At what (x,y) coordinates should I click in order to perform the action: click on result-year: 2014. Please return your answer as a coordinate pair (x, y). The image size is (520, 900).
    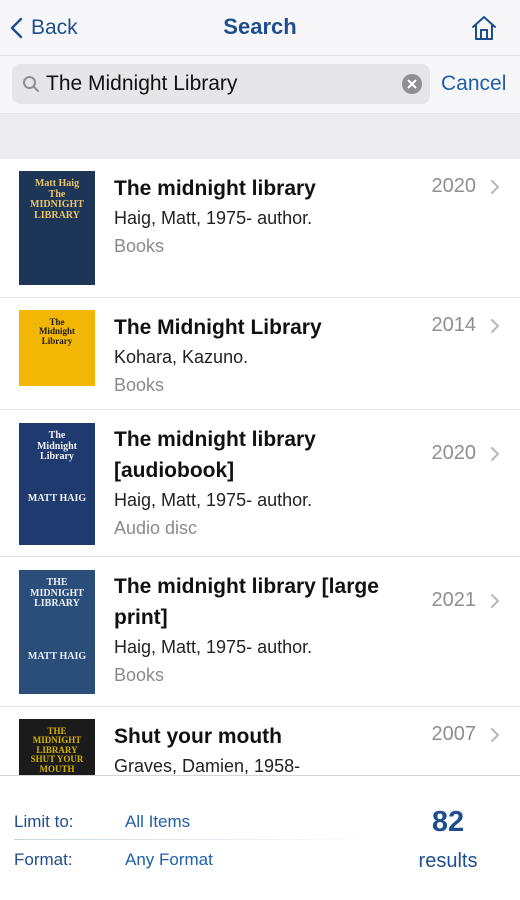
    Looking at the image, I should click on (454, 325).